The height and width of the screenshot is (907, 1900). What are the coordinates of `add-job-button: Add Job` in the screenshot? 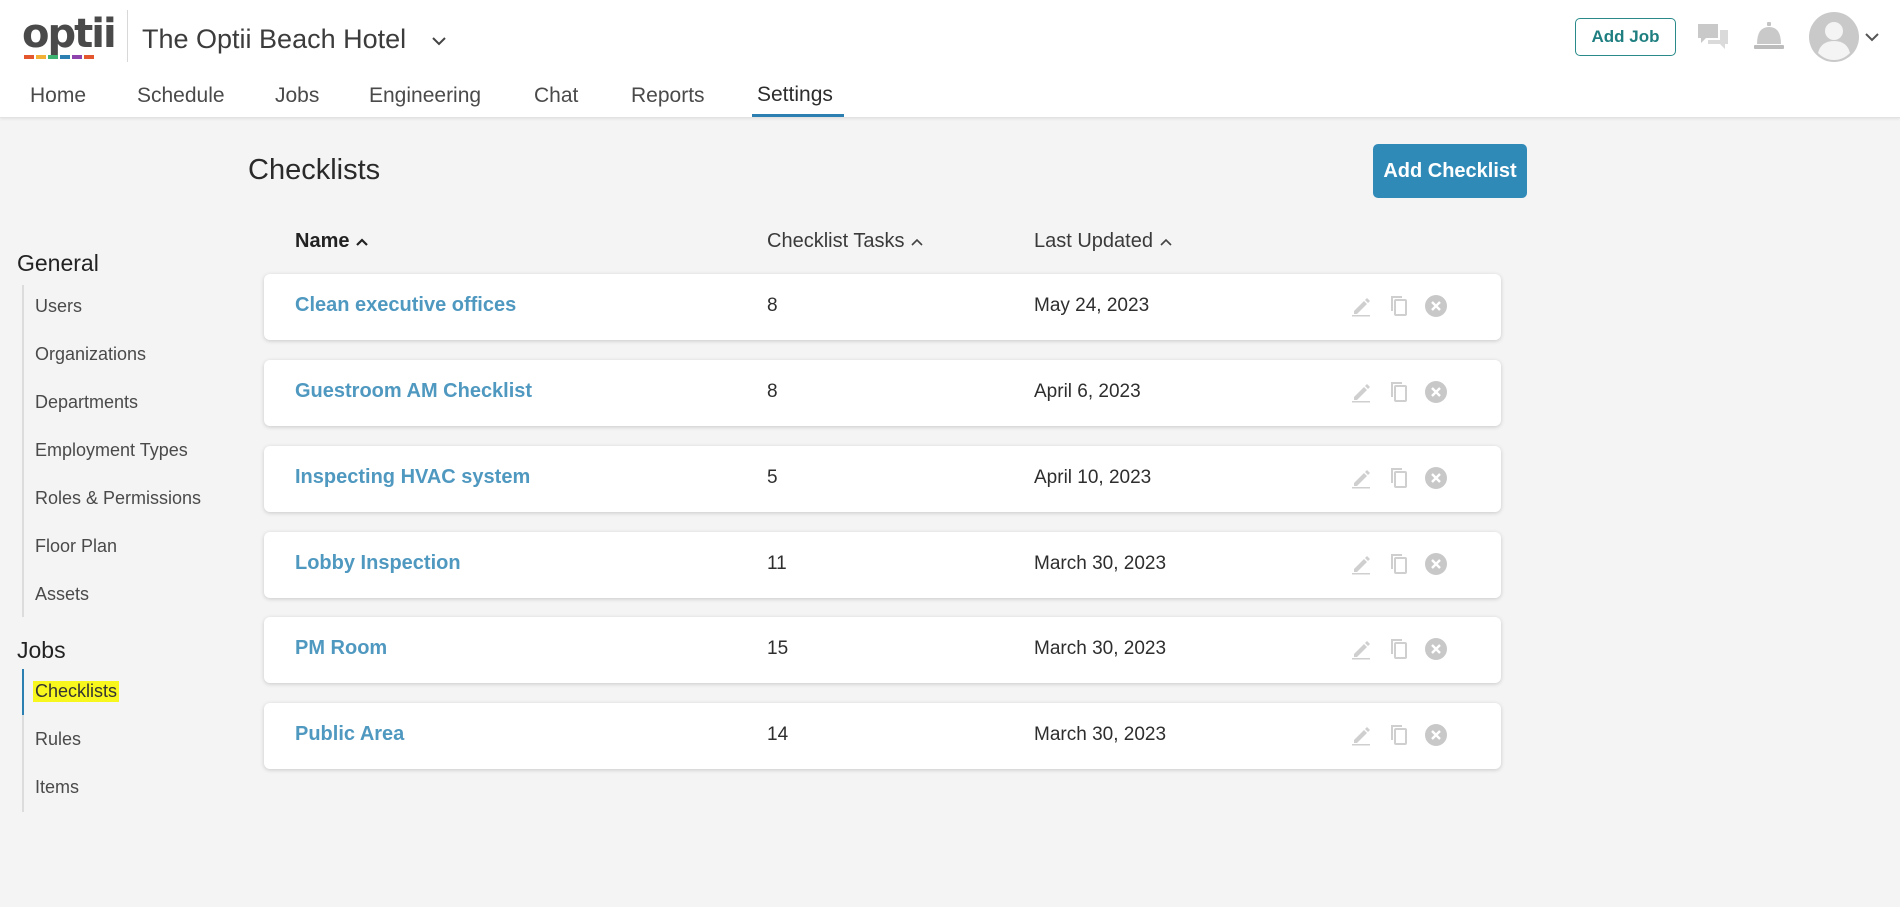 It's located at (1625, 37).